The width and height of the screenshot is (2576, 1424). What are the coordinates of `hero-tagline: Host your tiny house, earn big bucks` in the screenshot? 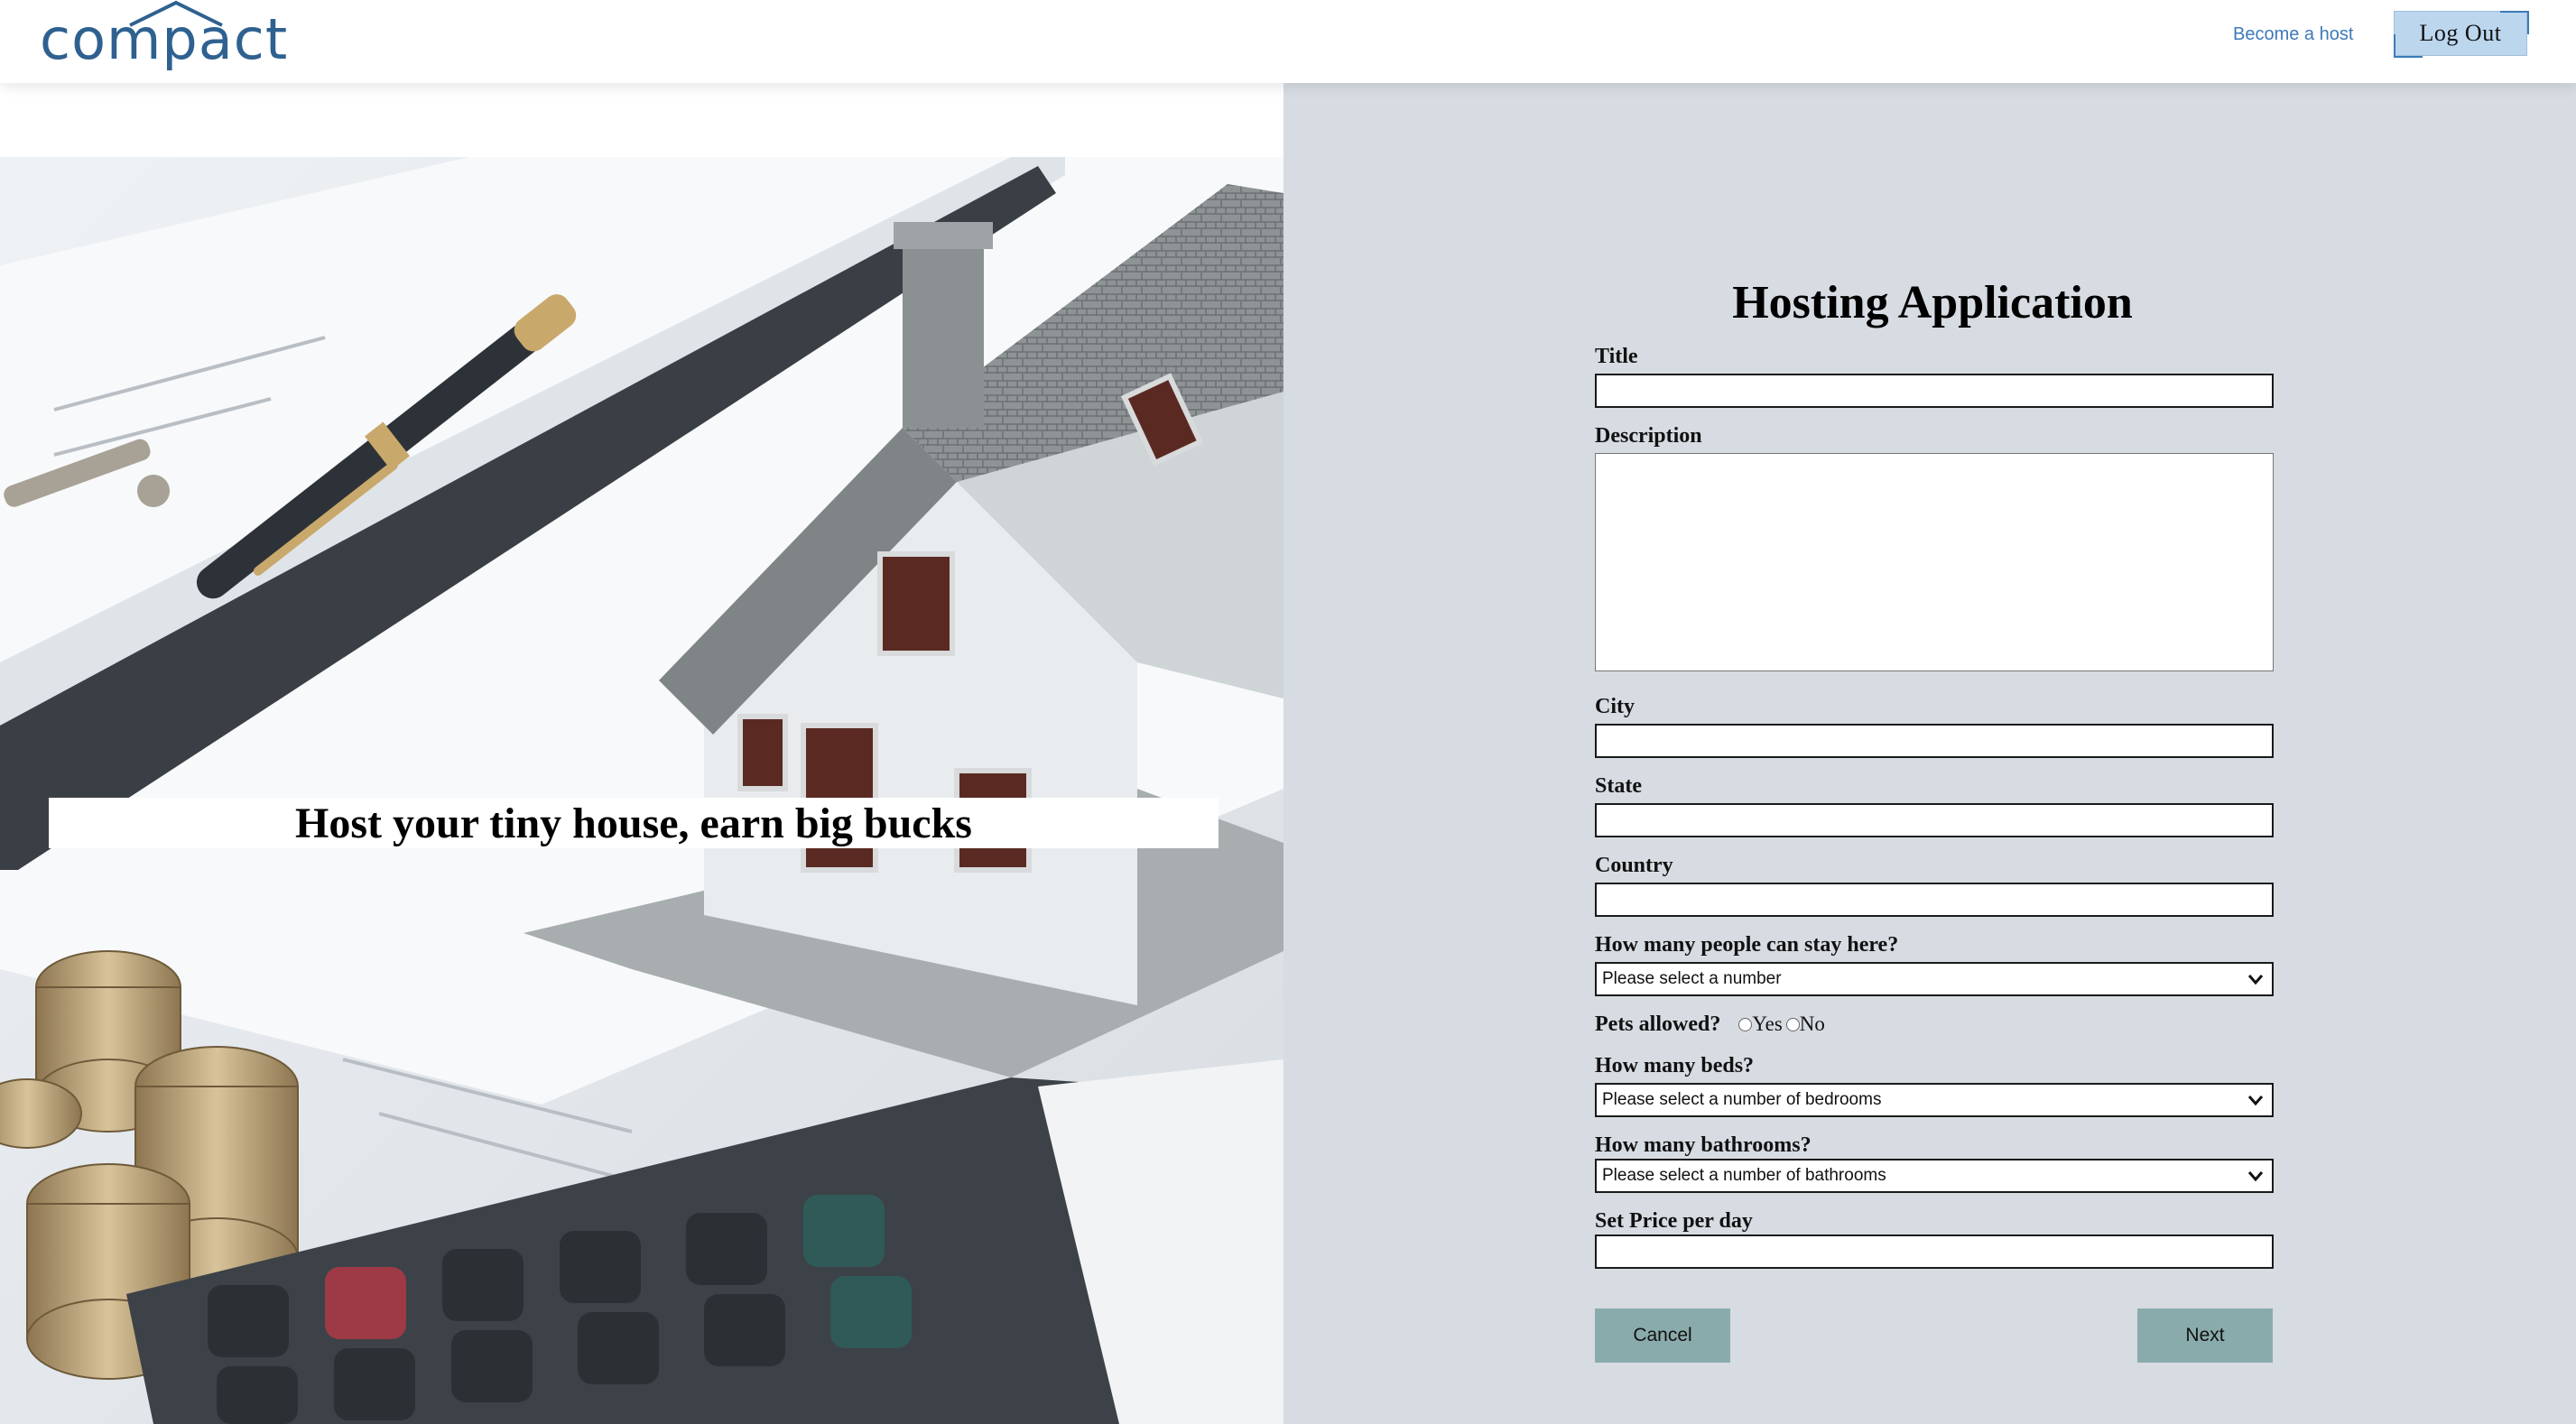 It's located at (633, 823).